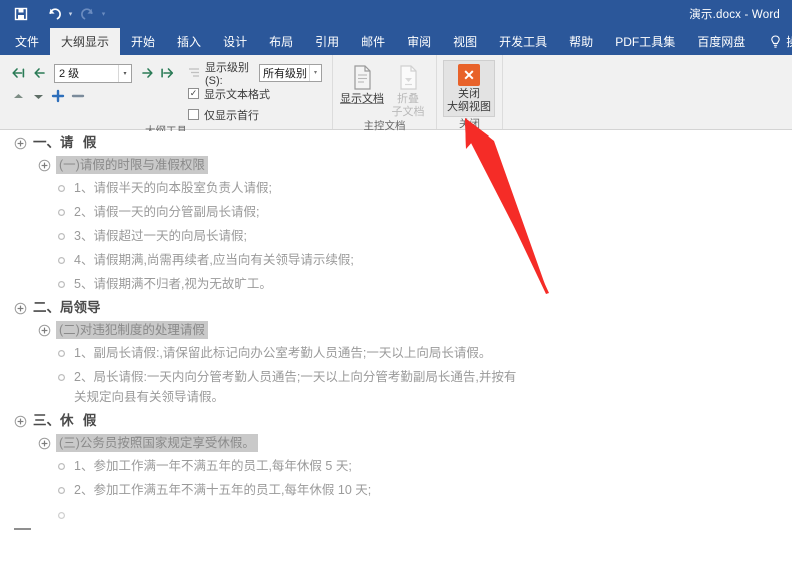 The width and height of the screenshot is (792, 572). What do you see at coordinates (373, 41) in the screenshot?
I see `tab-mailings: 邮件` at bounding box center [373, 41].